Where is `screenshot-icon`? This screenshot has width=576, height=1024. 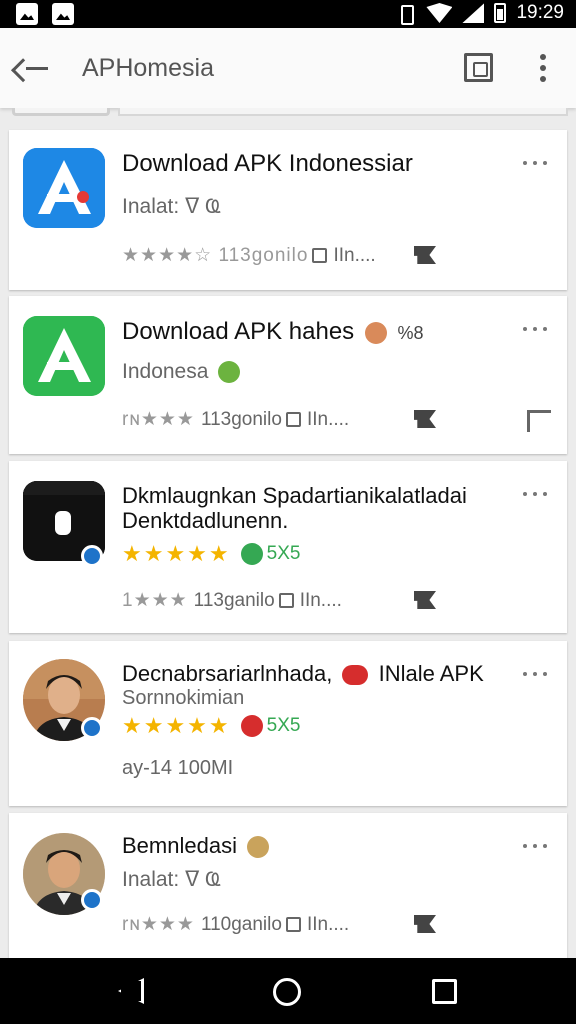 screenshot-icon is located at coordinates (478, 67).